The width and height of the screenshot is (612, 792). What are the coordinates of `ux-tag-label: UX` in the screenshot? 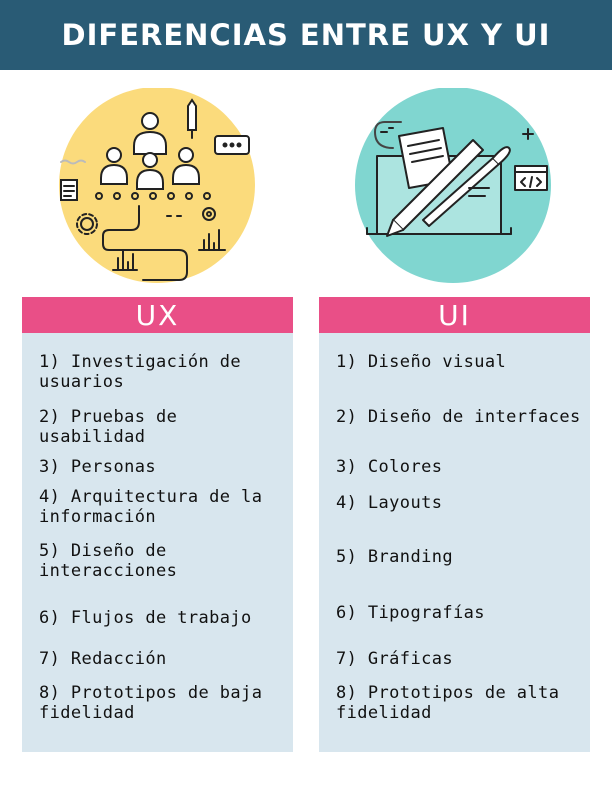 It's located at (157, 315).